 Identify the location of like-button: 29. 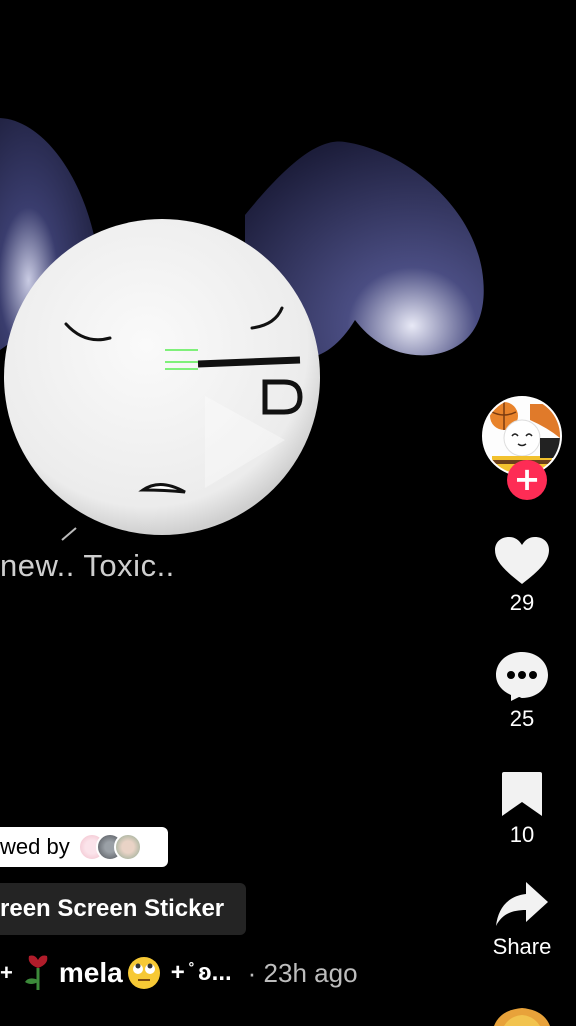
(522, 576).